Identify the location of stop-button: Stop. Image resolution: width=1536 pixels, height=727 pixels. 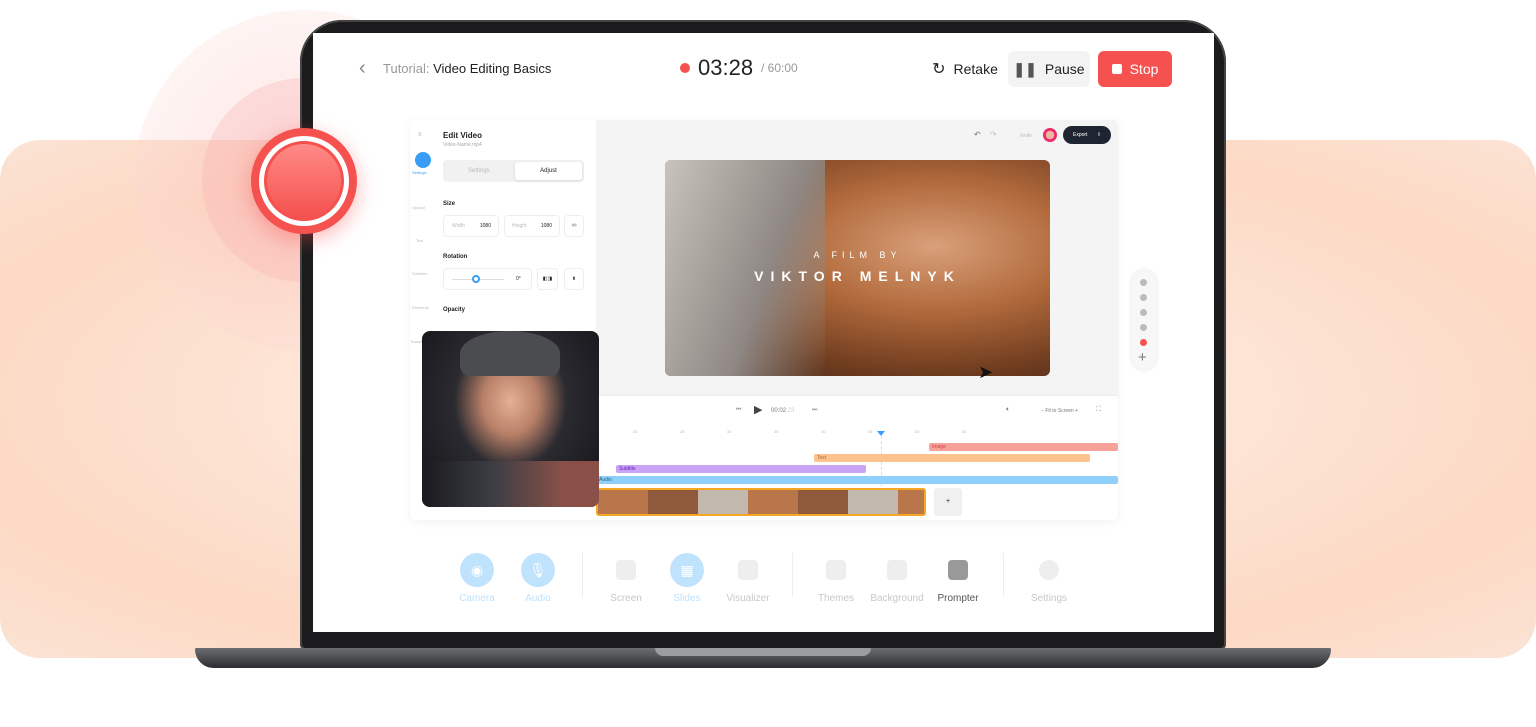
(1135, 69).